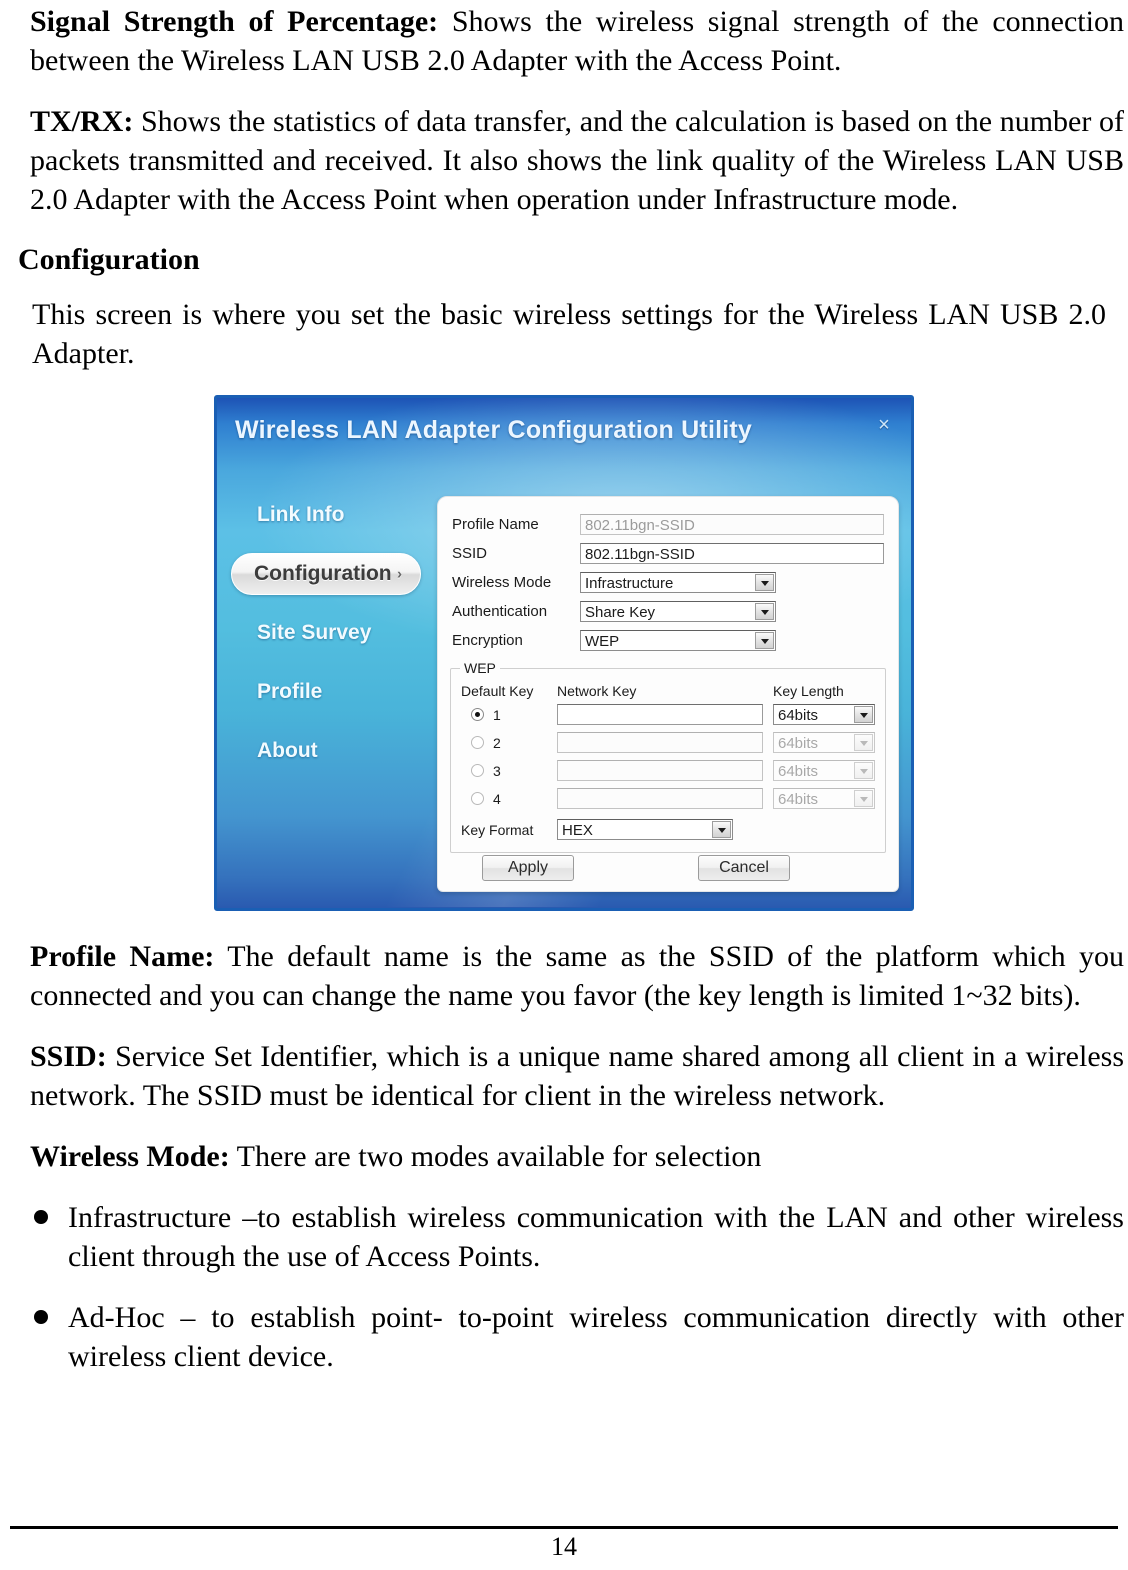 The width and height of the screenshot is (1128, 1570). What do you see at coordinates (329, 692) in the screenshot?
I see `sidebar-item-profile: Profile` at bounding box center [329, 692].